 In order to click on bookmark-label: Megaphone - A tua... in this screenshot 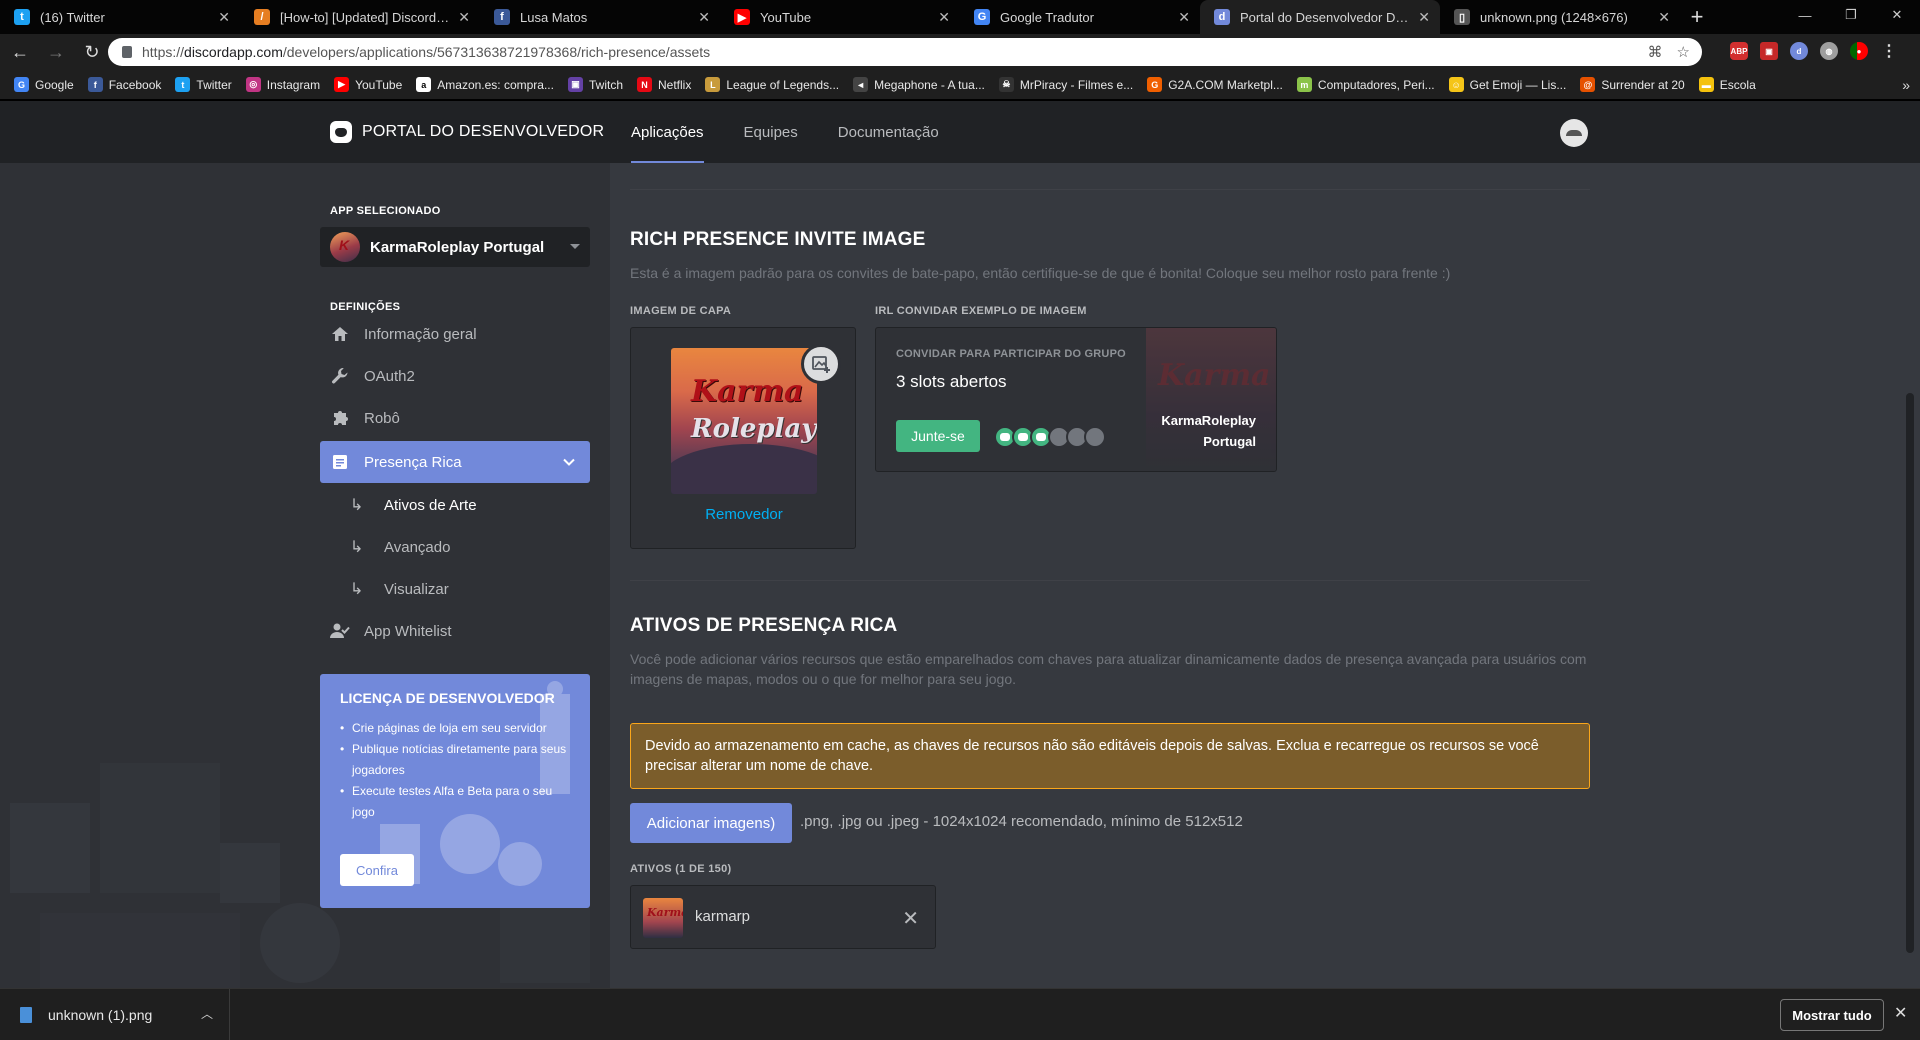, I will do `click(929, 84)`.